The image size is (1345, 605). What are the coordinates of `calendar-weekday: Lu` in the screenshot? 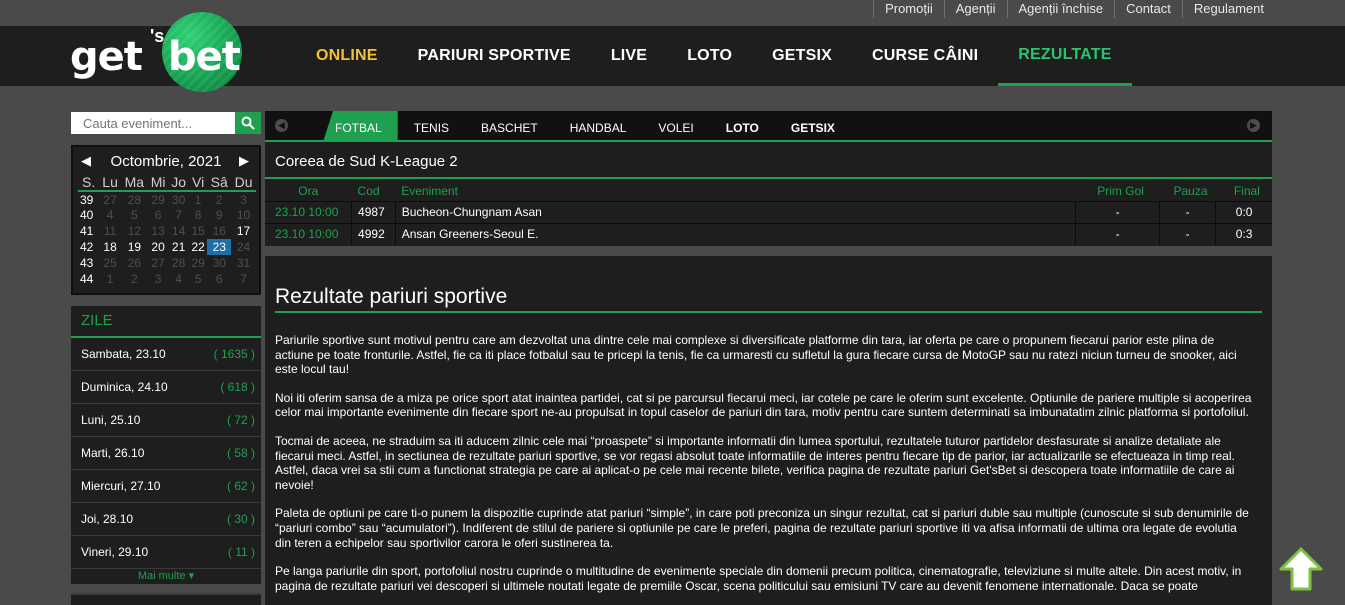 It's located at (110, 183).